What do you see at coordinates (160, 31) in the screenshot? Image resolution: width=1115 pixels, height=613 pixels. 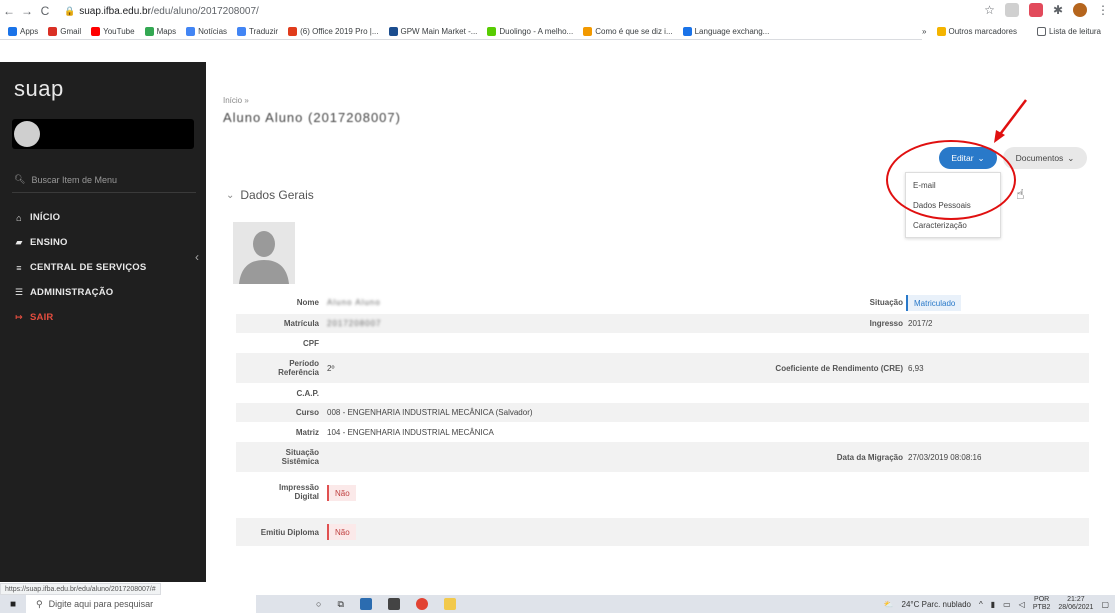 I see `bookmark-item: Maps` at bounding box center [160, 31].